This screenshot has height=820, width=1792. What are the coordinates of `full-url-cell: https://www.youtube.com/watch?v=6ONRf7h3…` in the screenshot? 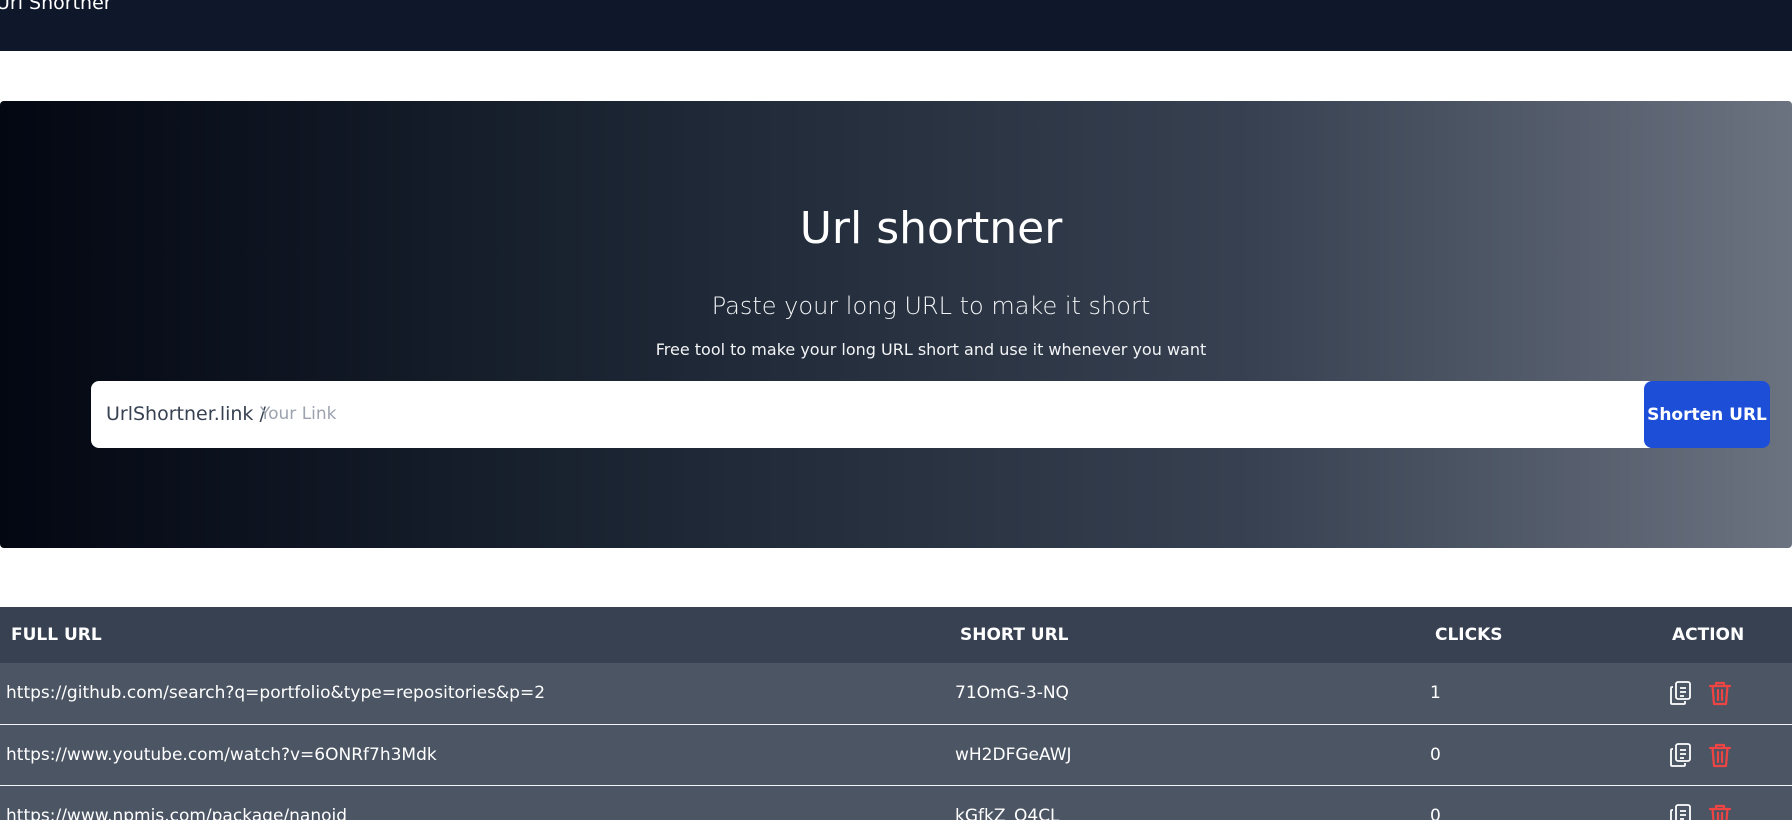 It's located at (477, 754).